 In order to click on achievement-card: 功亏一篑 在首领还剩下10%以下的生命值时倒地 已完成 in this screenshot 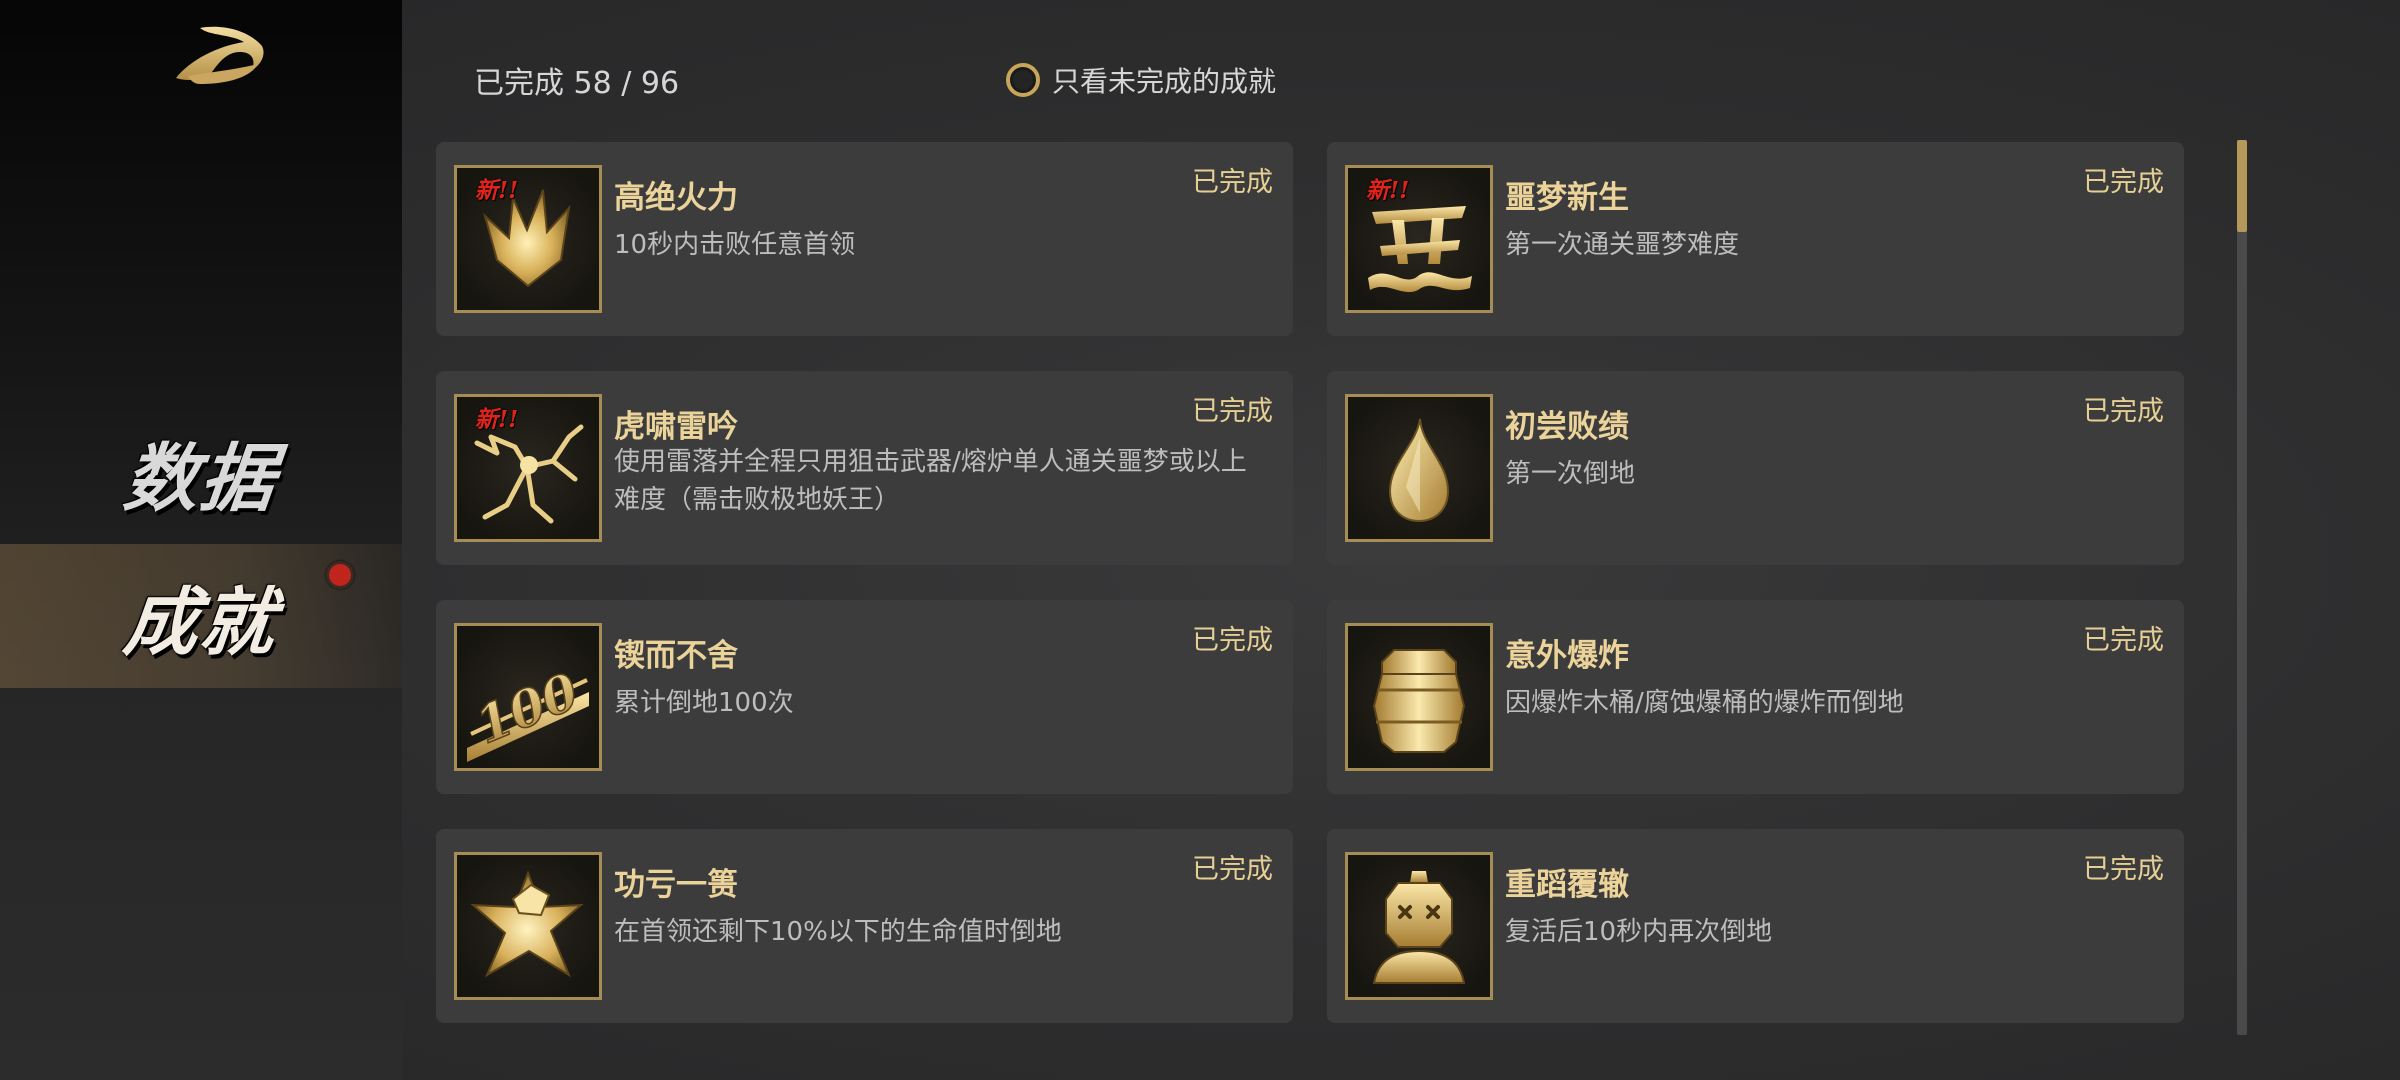, I will do `click(864, 926)`.